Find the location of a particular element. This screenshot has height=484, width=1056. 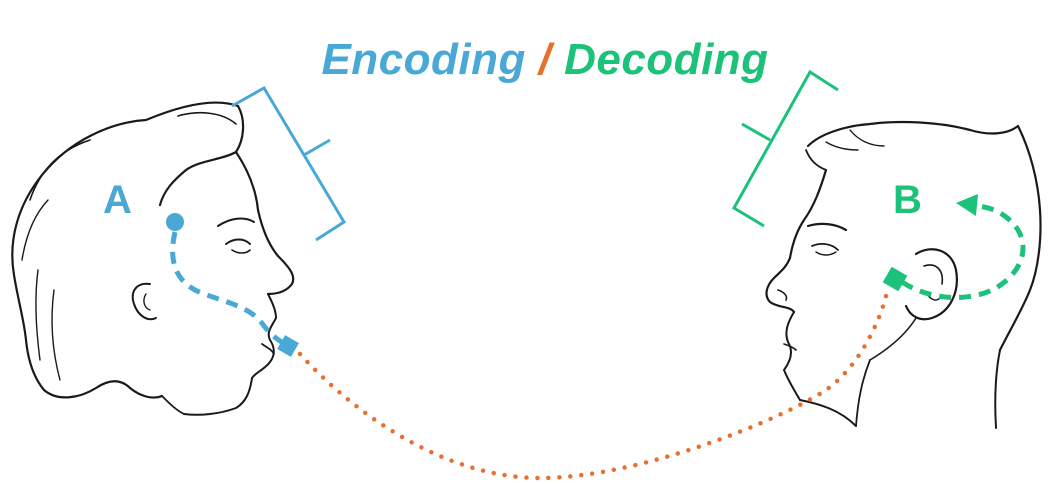

diagram-title: Encoding / Decoding is located at coordinates (528, 60).